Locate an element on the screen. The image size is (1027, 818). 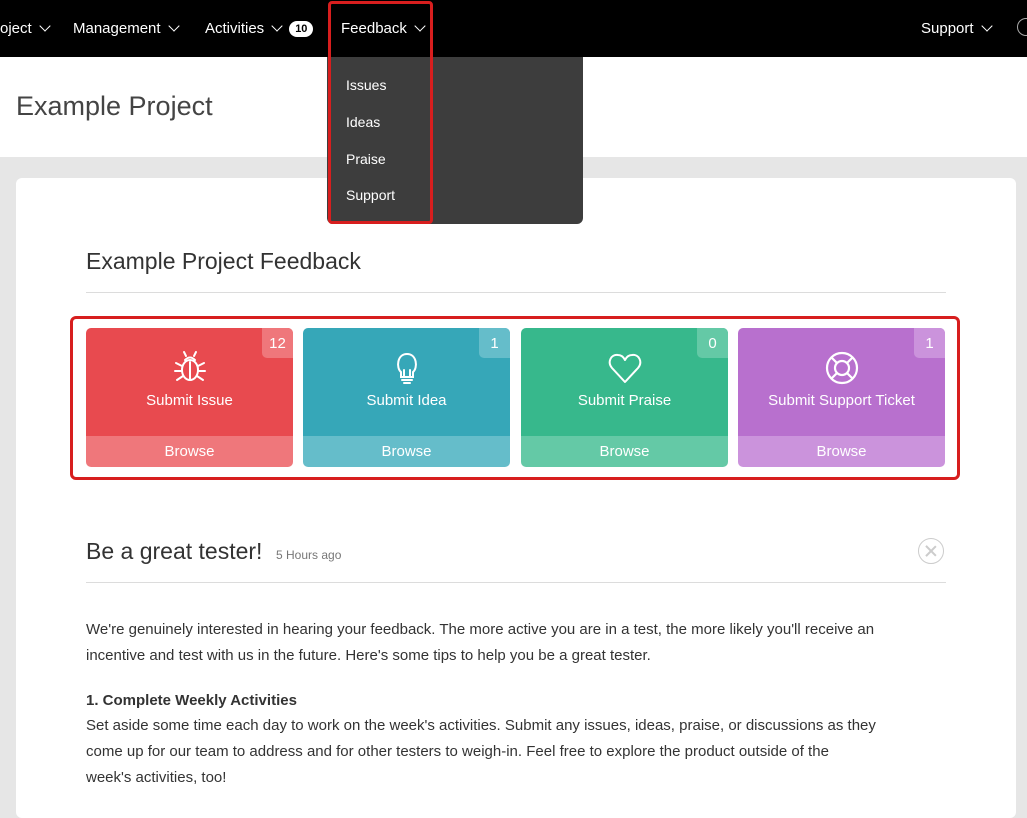
lightbulb-icon is located at coordinates (406, 368).